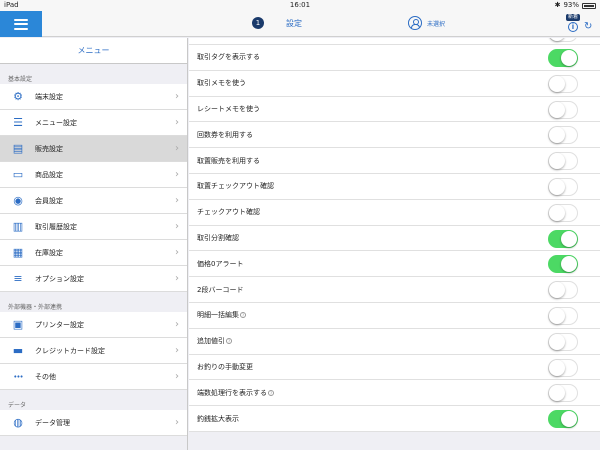  What do you see at coordinates (49, 96) in the screenshot?
I see `sidebar-item-label: 端末設定` at bounding box center [49, 96].